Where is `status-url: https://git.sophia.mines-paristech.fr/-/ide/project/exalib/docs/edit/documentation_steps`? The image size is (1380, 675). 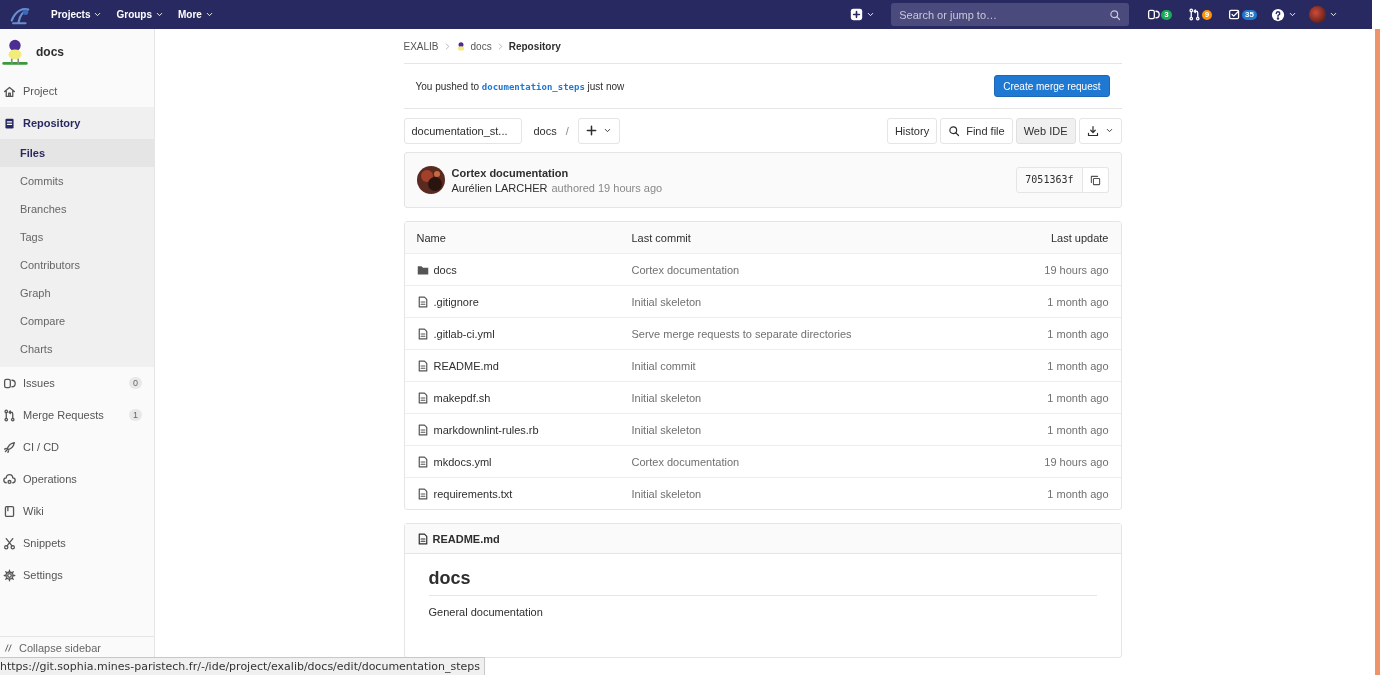 status-url: https://git.sophia.mines-paristech.fr/-/ide/project/exalib/docs/edit/documentation_steps is located at coordinates (242, 666).